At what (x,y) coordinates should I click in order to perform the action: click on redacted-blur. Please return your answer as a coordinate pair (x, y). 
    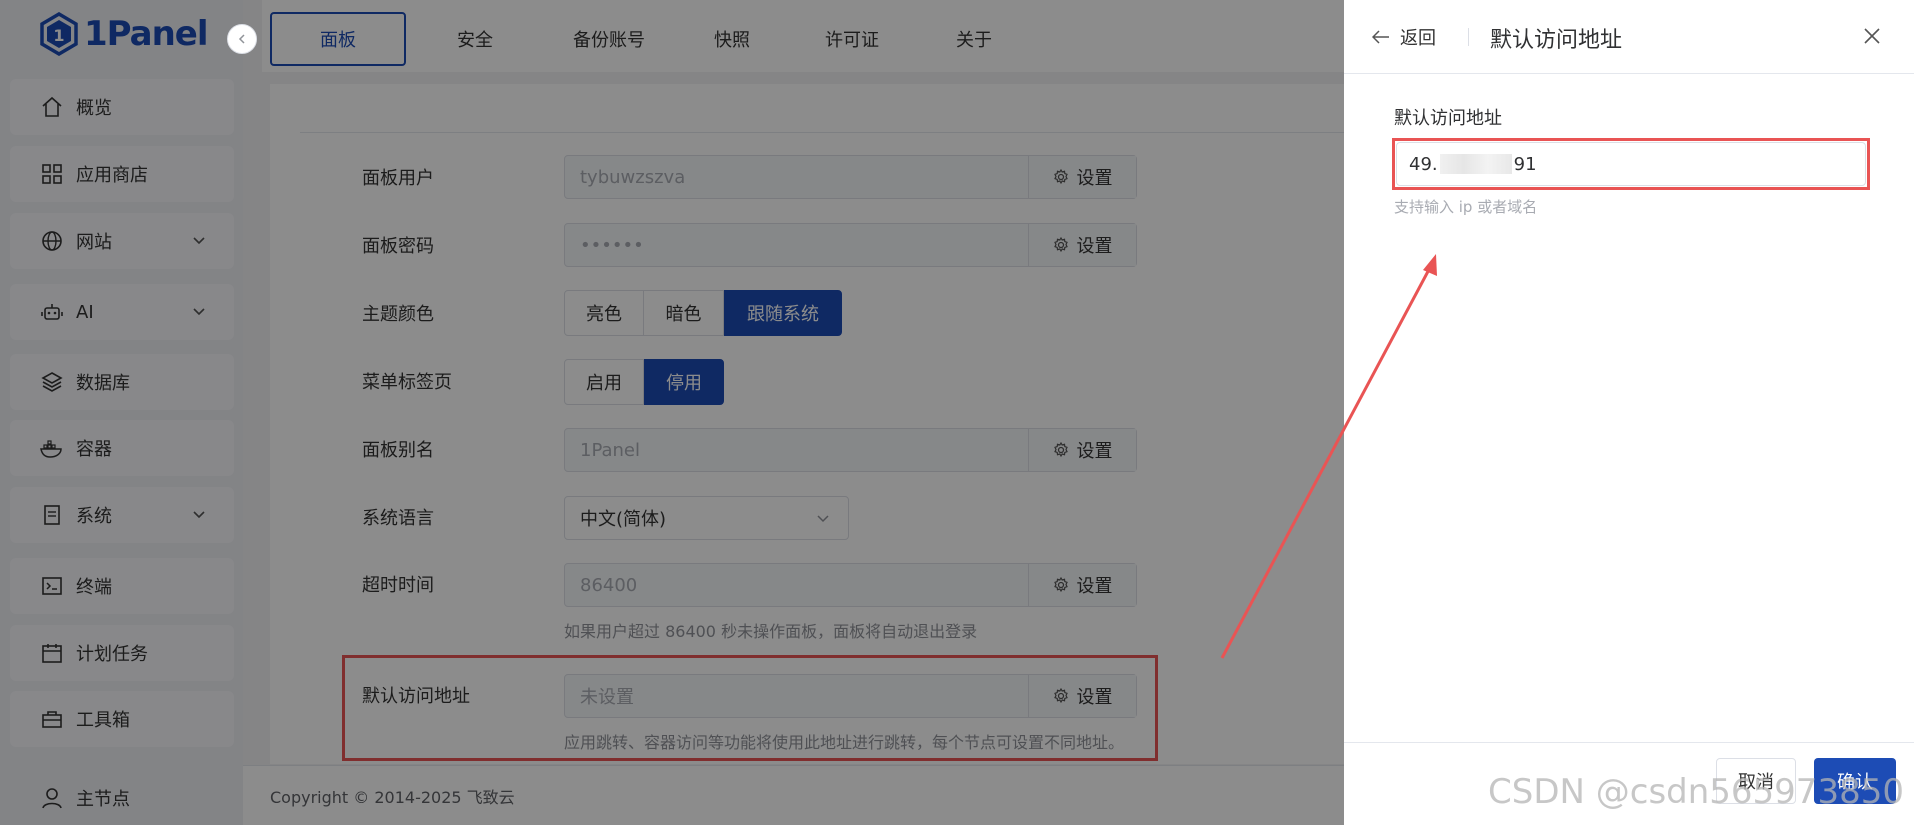
    Looking at the image, I should click on (1475, 164).